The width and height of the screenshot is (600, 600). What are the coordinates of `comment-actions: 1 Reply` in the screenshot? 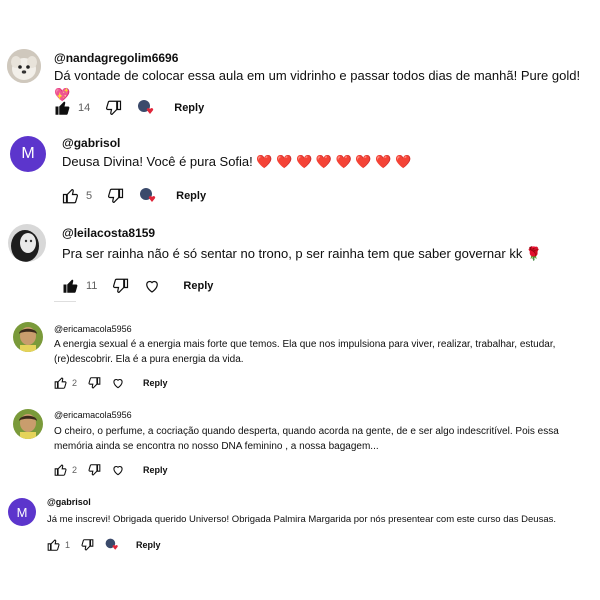 It's located at (104, 545).